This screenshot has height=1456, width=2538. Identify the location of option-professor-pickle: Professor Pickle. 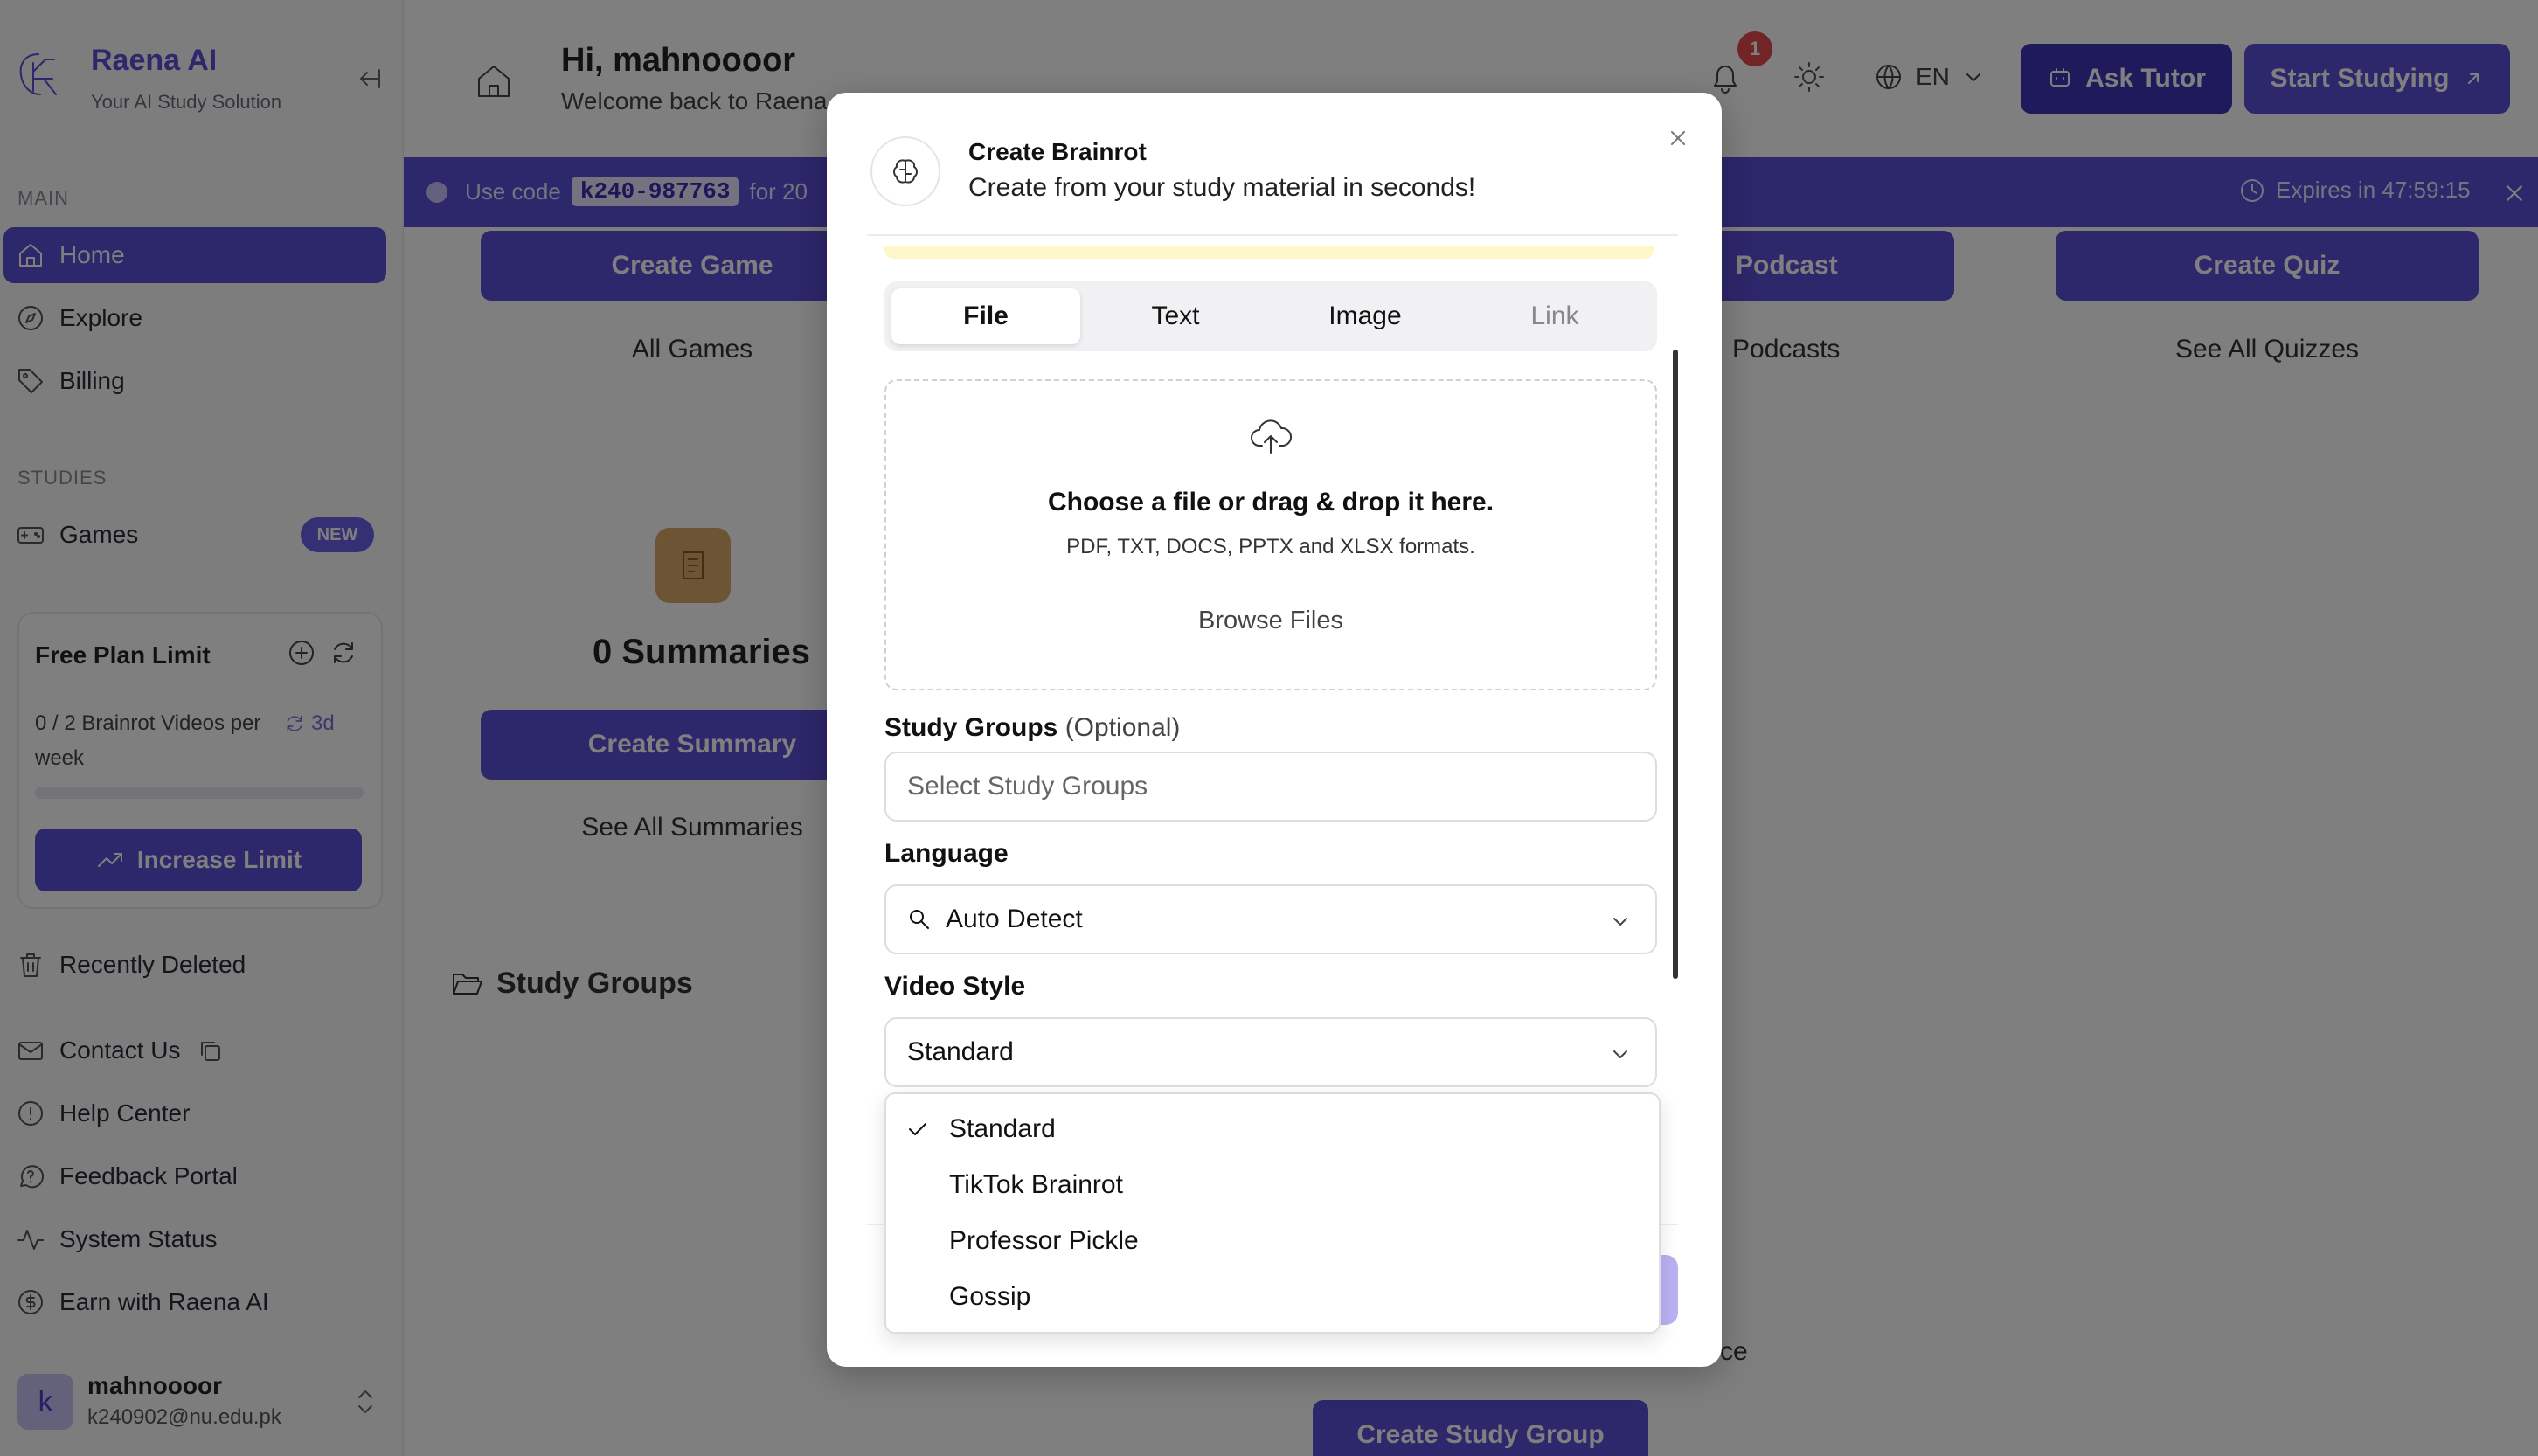
(1272, 1241).